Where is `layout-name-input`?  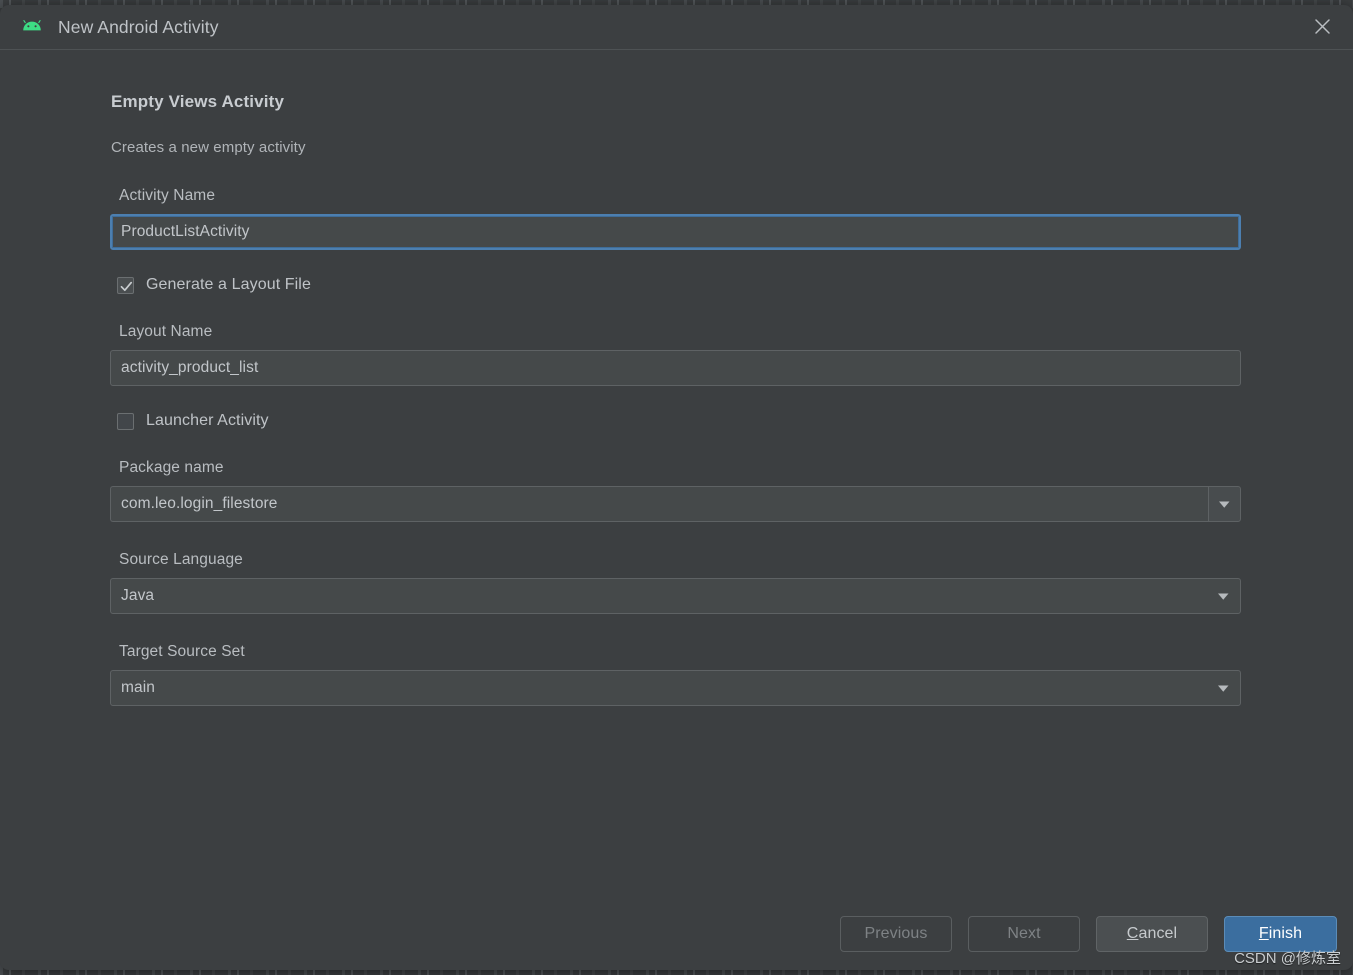 layout-name-input is located at coordinates (675, 368).